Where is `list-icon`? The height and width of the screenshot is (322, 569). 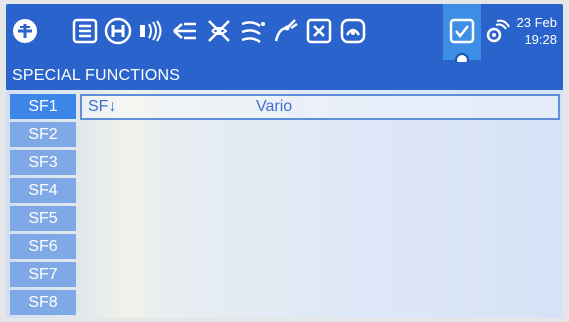
list-icon is located at coordinates (85, 31).